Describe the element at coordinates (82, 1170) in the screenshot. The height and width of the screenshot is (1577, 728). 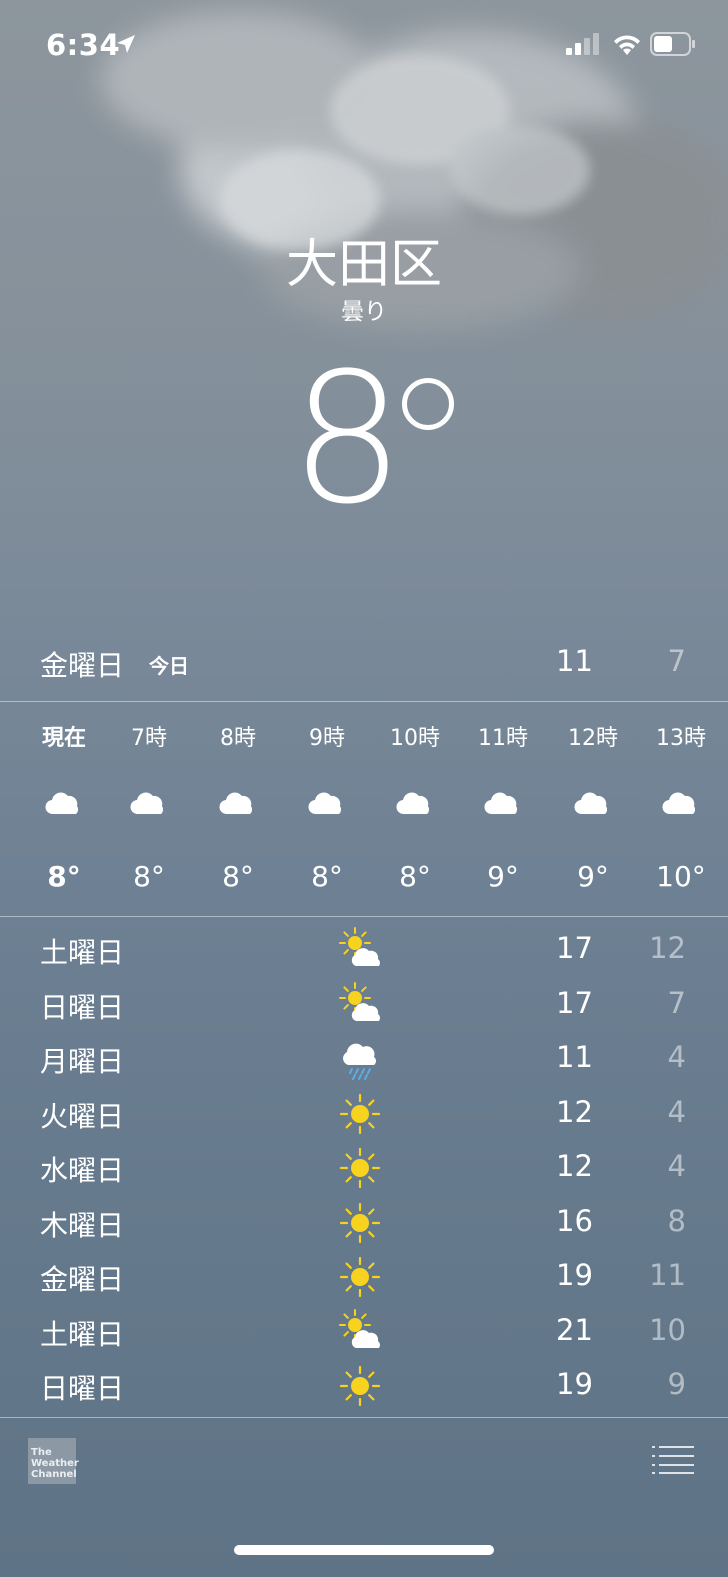
I see `day-name: 水曜日` at that location.